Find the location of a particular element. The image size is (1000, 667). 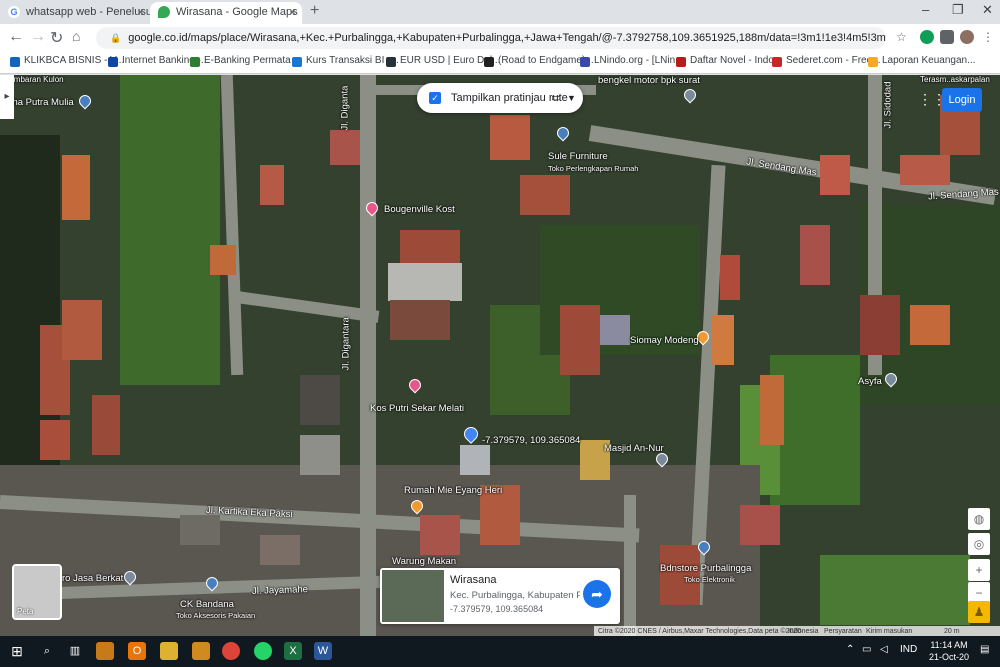

place-label: Siomay Modeng is located at coordinates (664, 340).